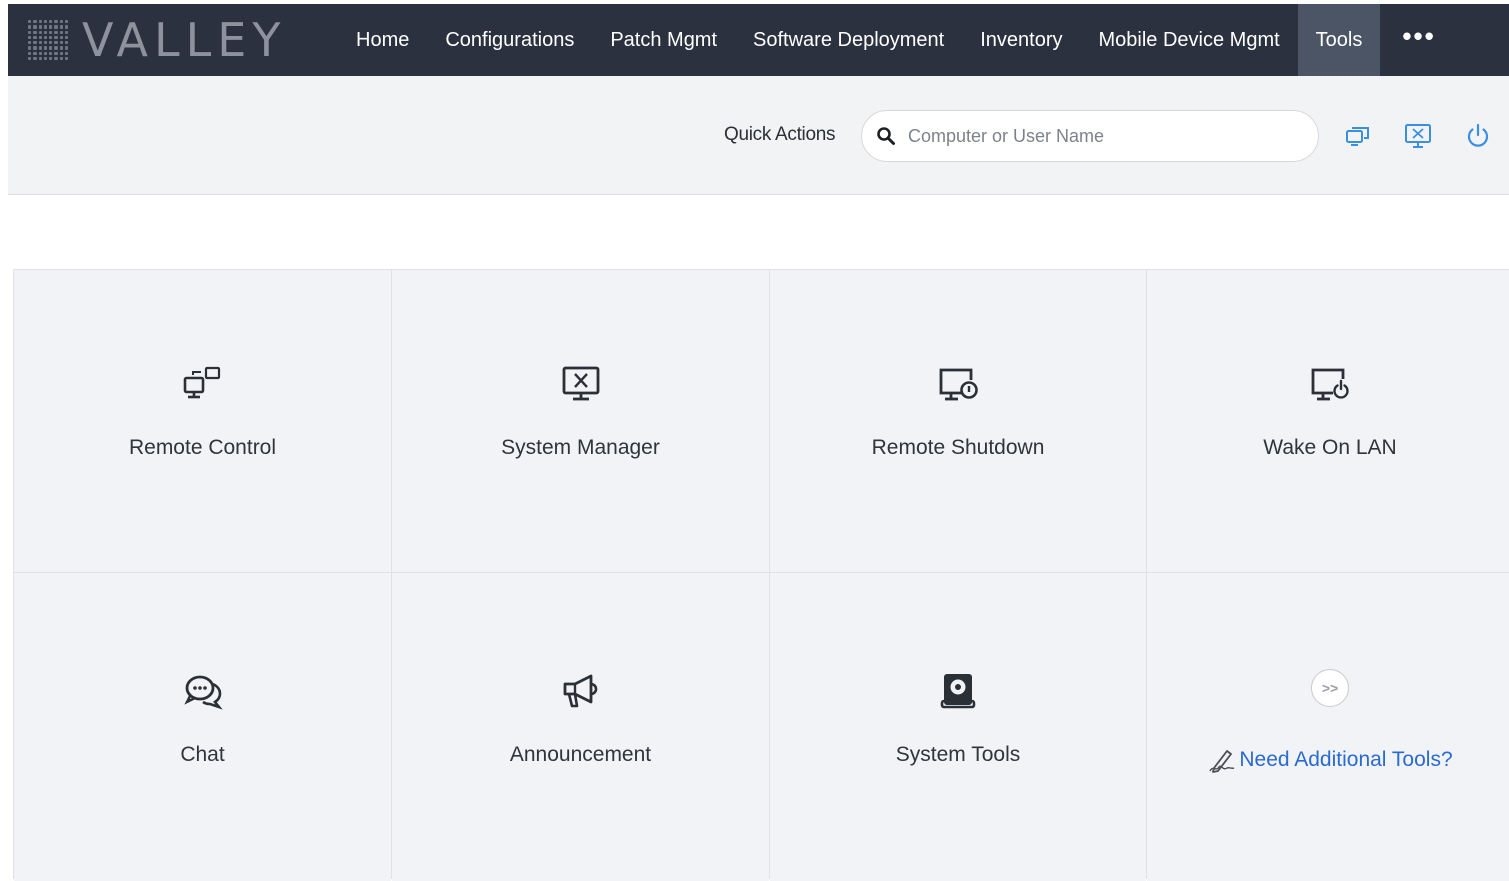  I want to click on computer-user-search-input, so click(1098, 136).